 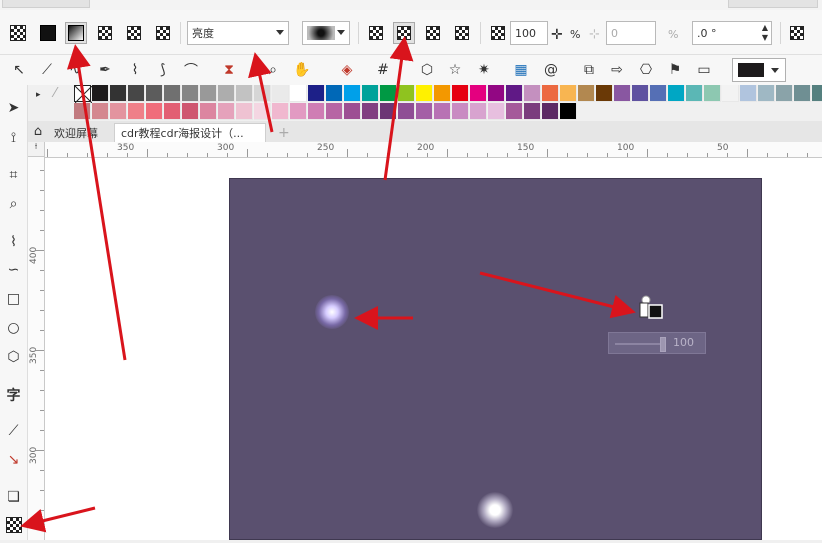 I want to click on rectangle-tool-icon: □, so click(x=13, y=299).